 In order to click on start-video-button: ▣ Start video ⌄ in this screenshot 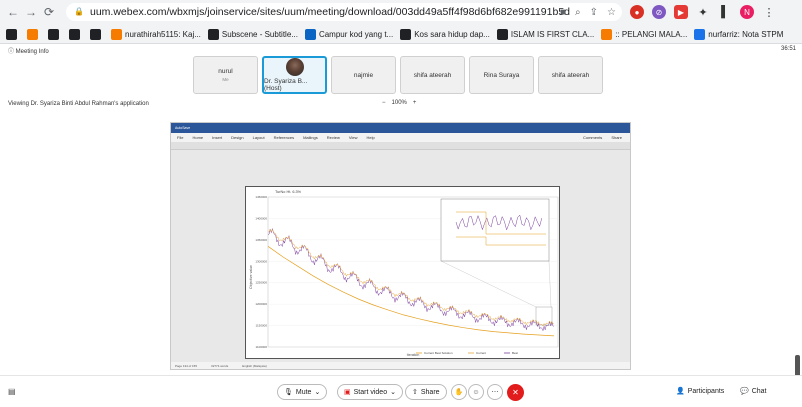, I will do `click(370, 392)`.